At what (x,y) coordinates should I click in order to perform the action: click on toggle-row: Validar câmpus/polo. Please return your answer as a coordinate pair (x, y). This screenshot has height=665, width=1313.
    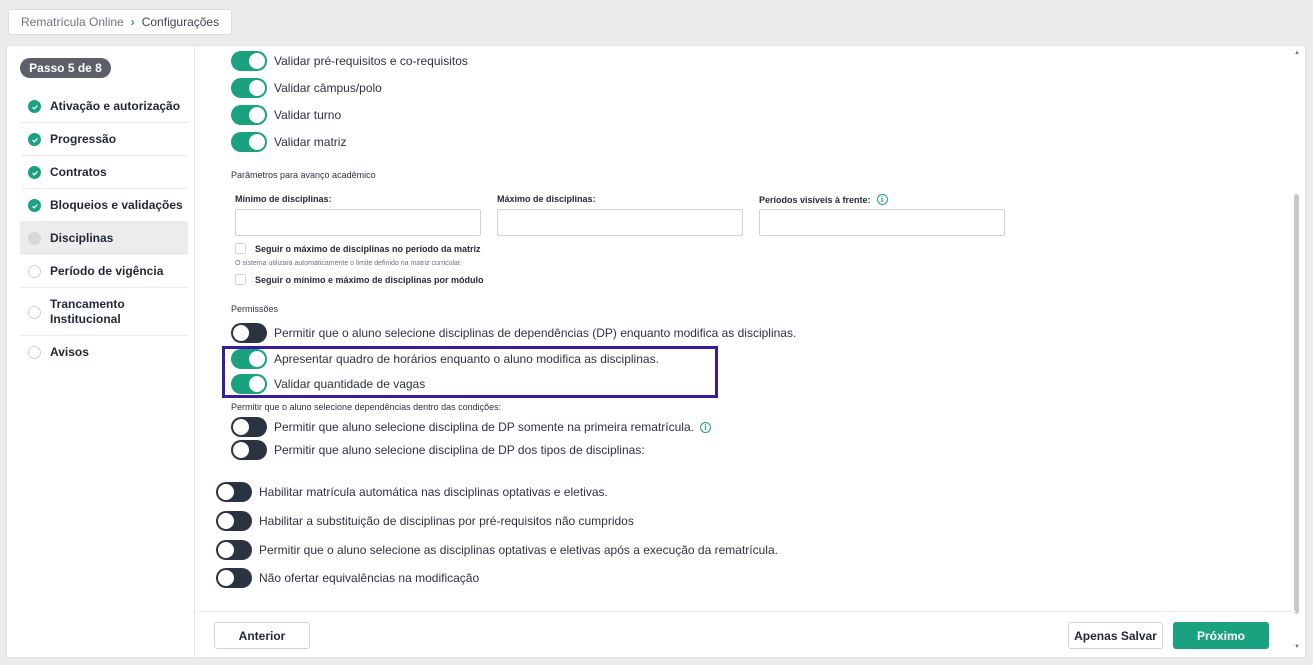
    Looking at the image, I should click on (306, 88).